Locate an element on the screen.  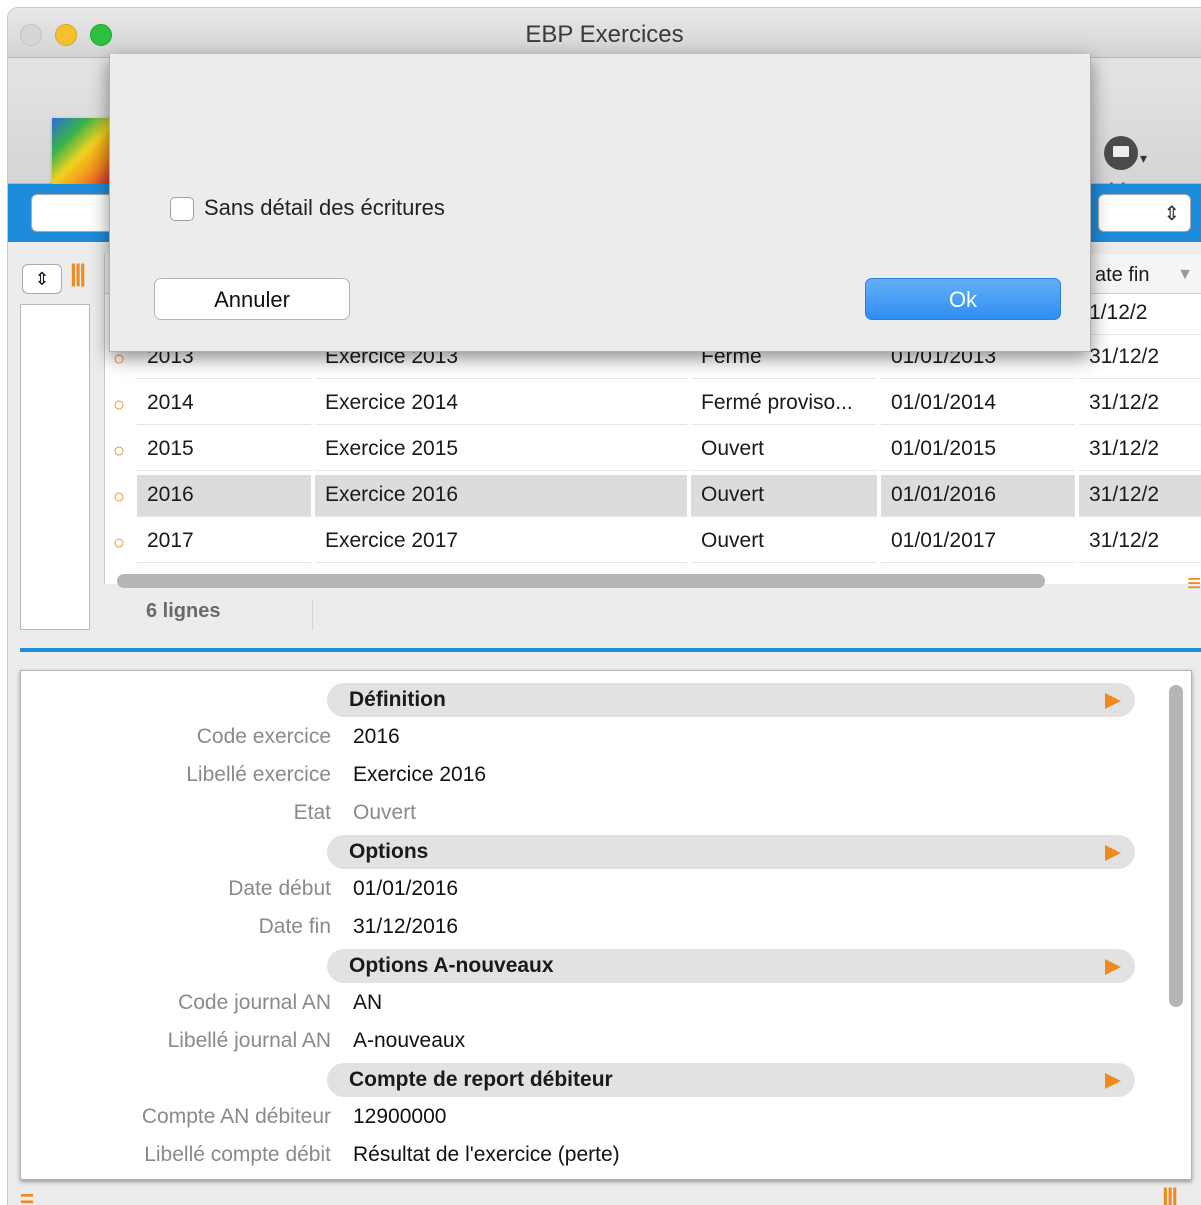
filter-combo-left is located at coordinates (76, 213).